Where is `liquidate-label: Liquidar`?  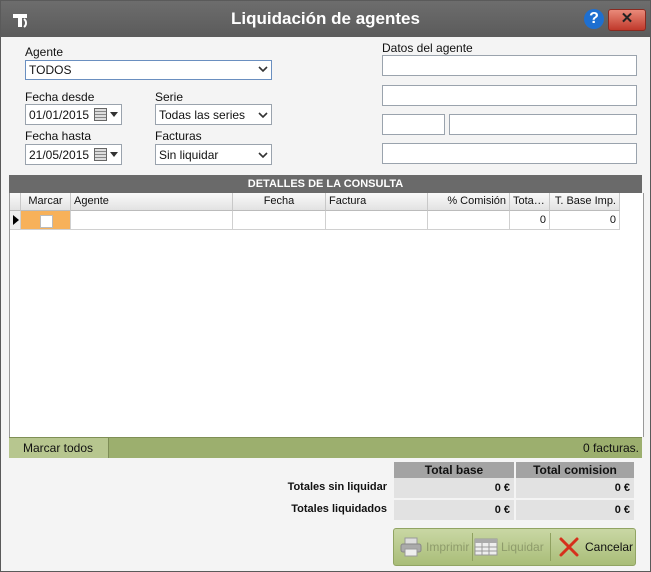 liquidate-label: Liquidar is located at coordinates (522, 547).